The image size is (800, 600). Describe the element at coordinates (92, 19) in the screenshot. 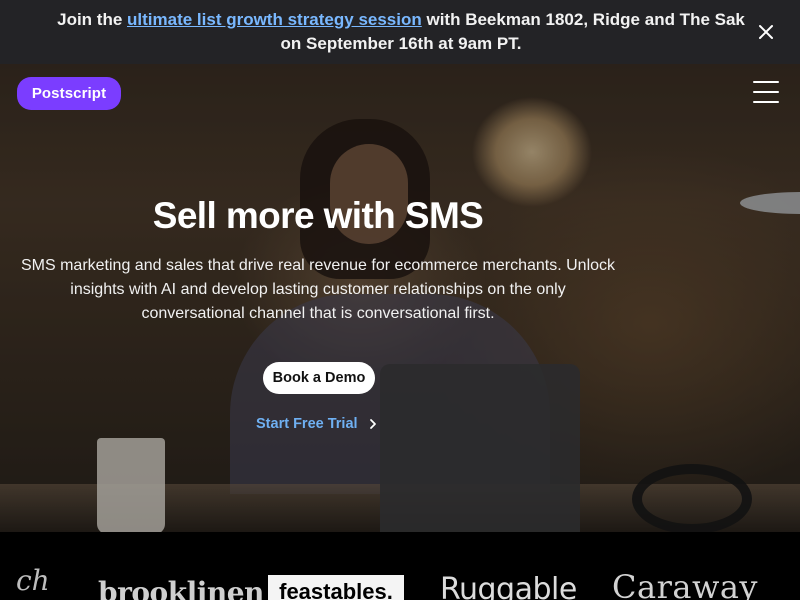

I see `banner-prefix: Join the` at that location.